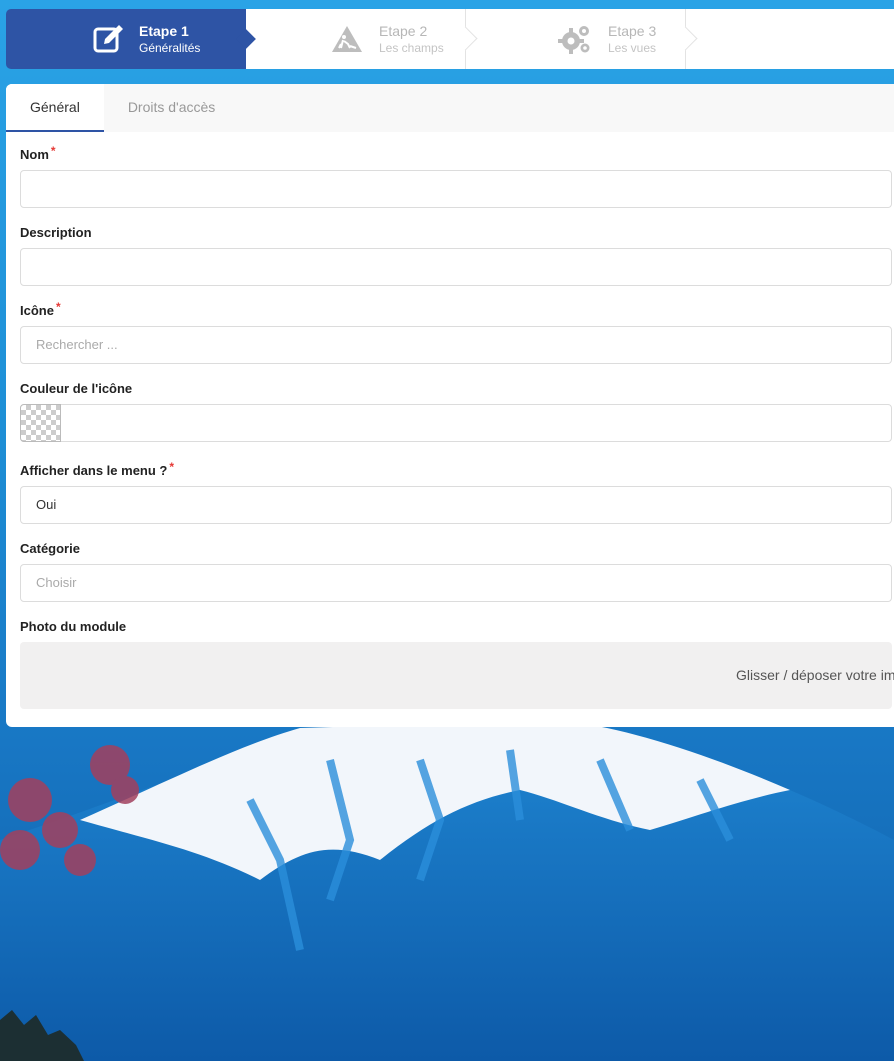 The height and width of the screenshot is (1061, 894). What do you see at coordinates (632, 31) in the screenshot?
I see `step-3-title: Etape 3` at bounding box center [632, 31].